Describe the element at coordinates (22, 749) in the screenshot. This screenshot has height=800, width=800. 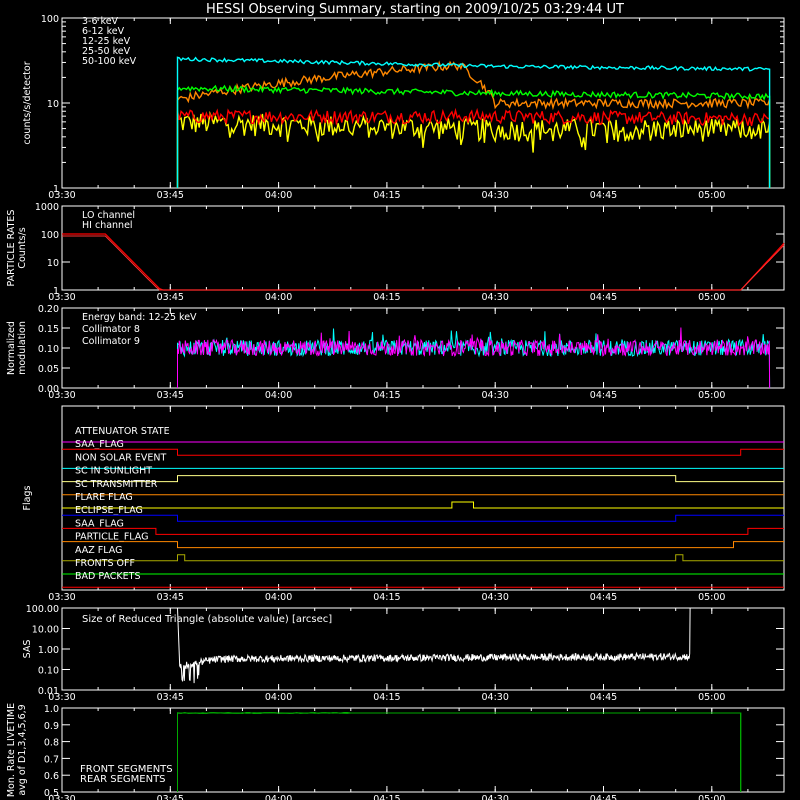
I see `y-axis-label: avg of D1,3,4,5,6,9` at that location.